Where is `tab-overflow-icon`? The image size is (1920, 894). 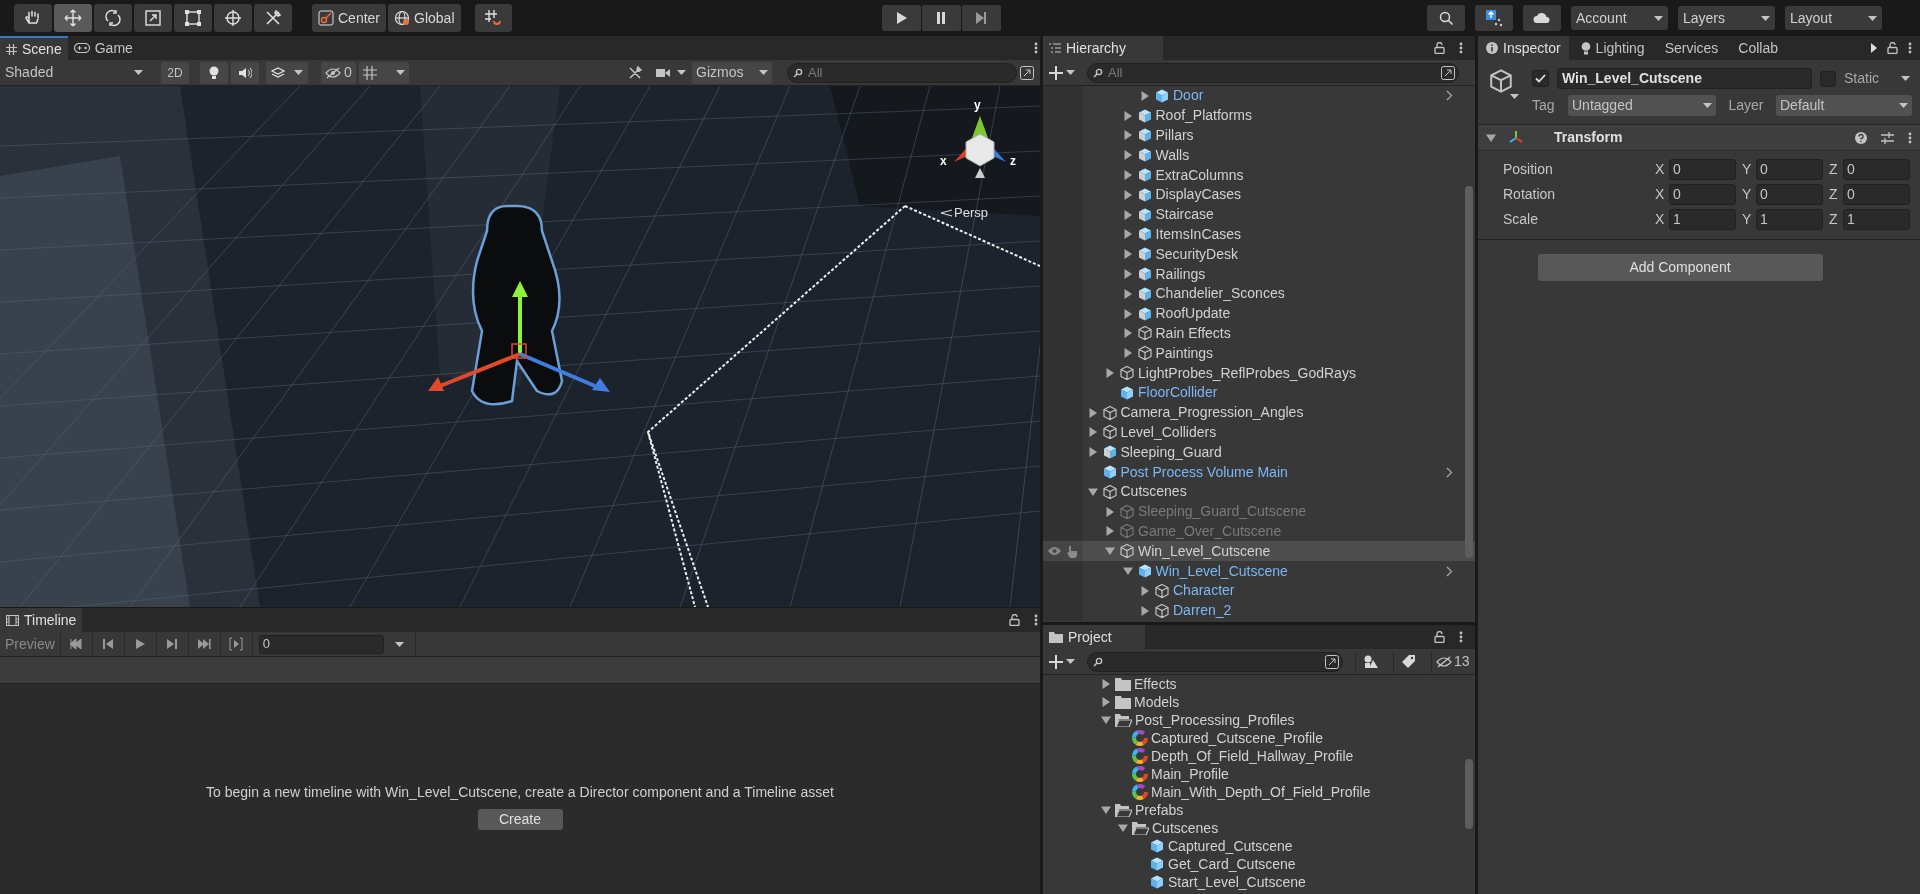 tab-overflow-icon is located at coordinates (1874, 48).